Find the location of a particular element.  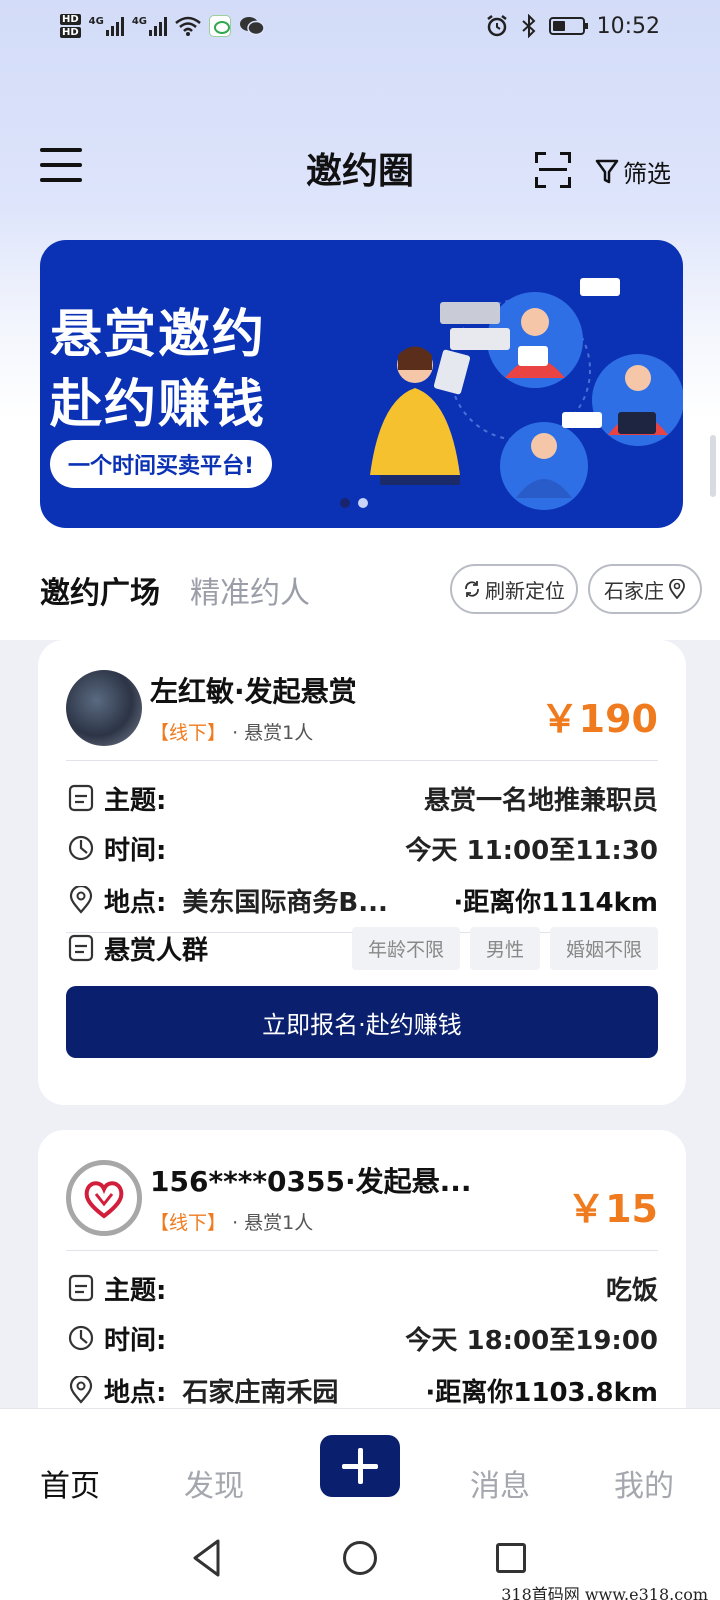

tab-precise-invite: 精准约人 is located at coordinates (250, 590).